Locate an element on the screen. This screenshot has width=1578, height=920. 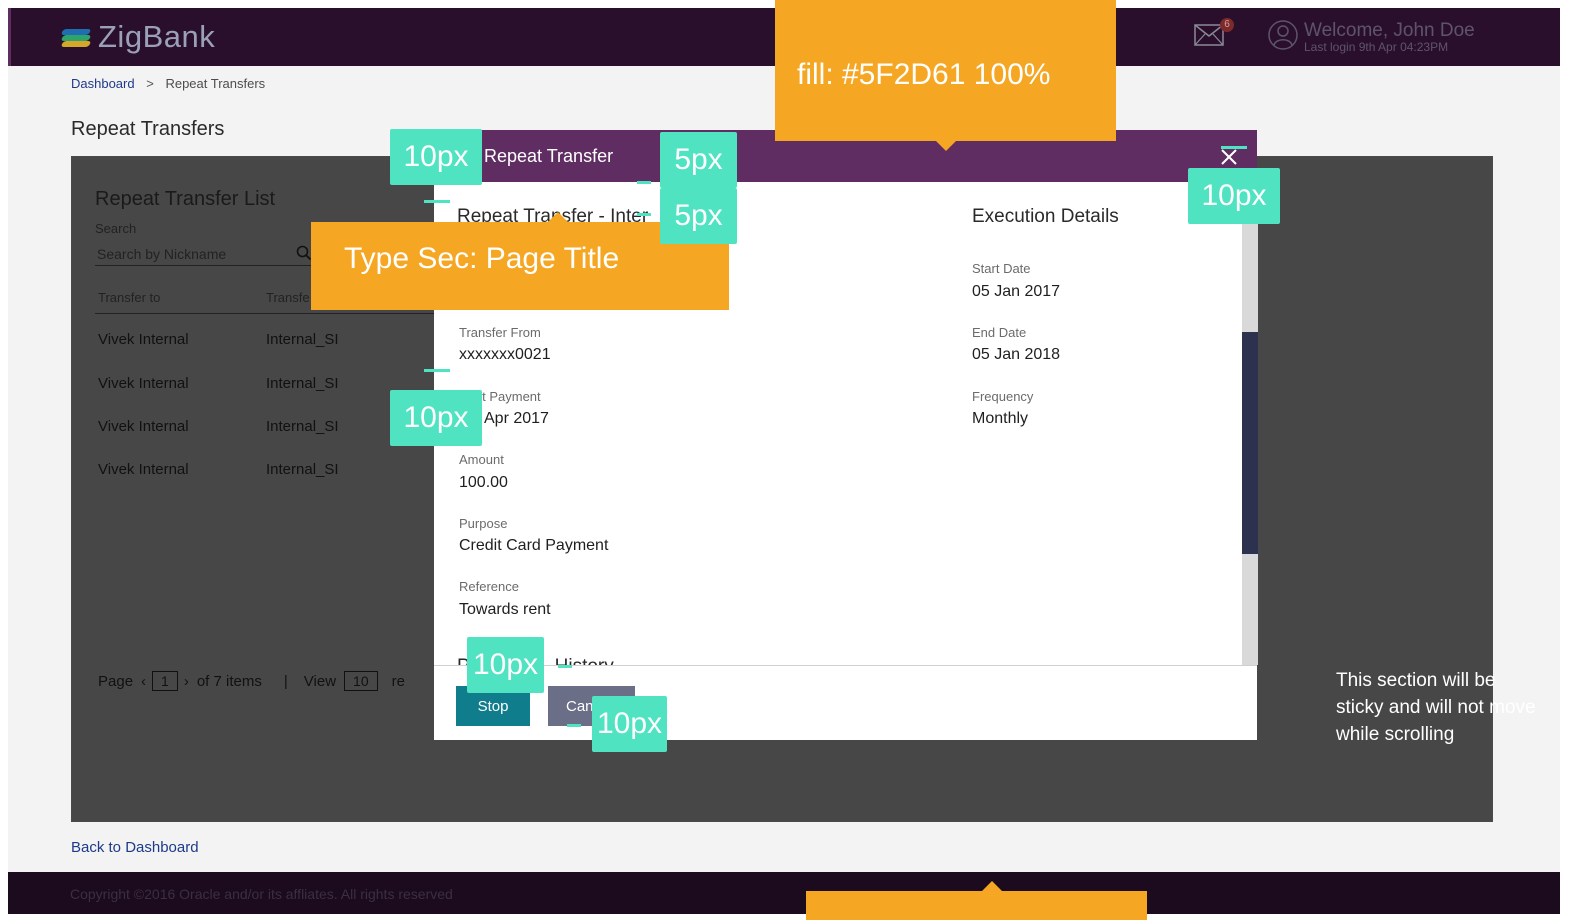
search-label: Search is located at coordinates (116, 228).